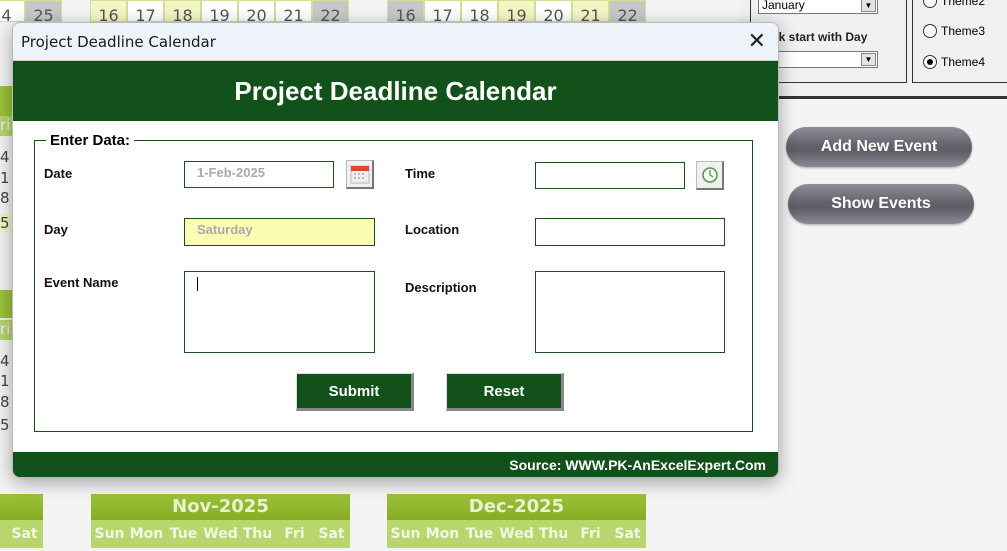  What do you see at coordinates (220, 507) in the screenshot?
I see `month-title: Nov-2025` at bounding box center [220, 507].